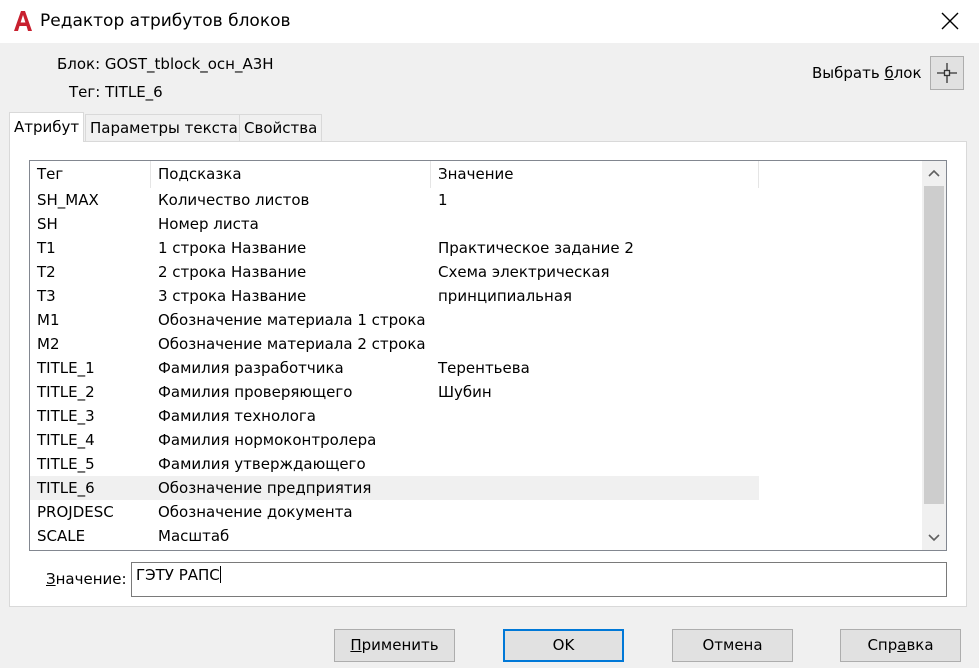 The height and width of the screenshot is (668, 979). Describe the element at coordinates (291, 174) in the screenshot. I see `column-header-prompt: Подсказка` at that location.